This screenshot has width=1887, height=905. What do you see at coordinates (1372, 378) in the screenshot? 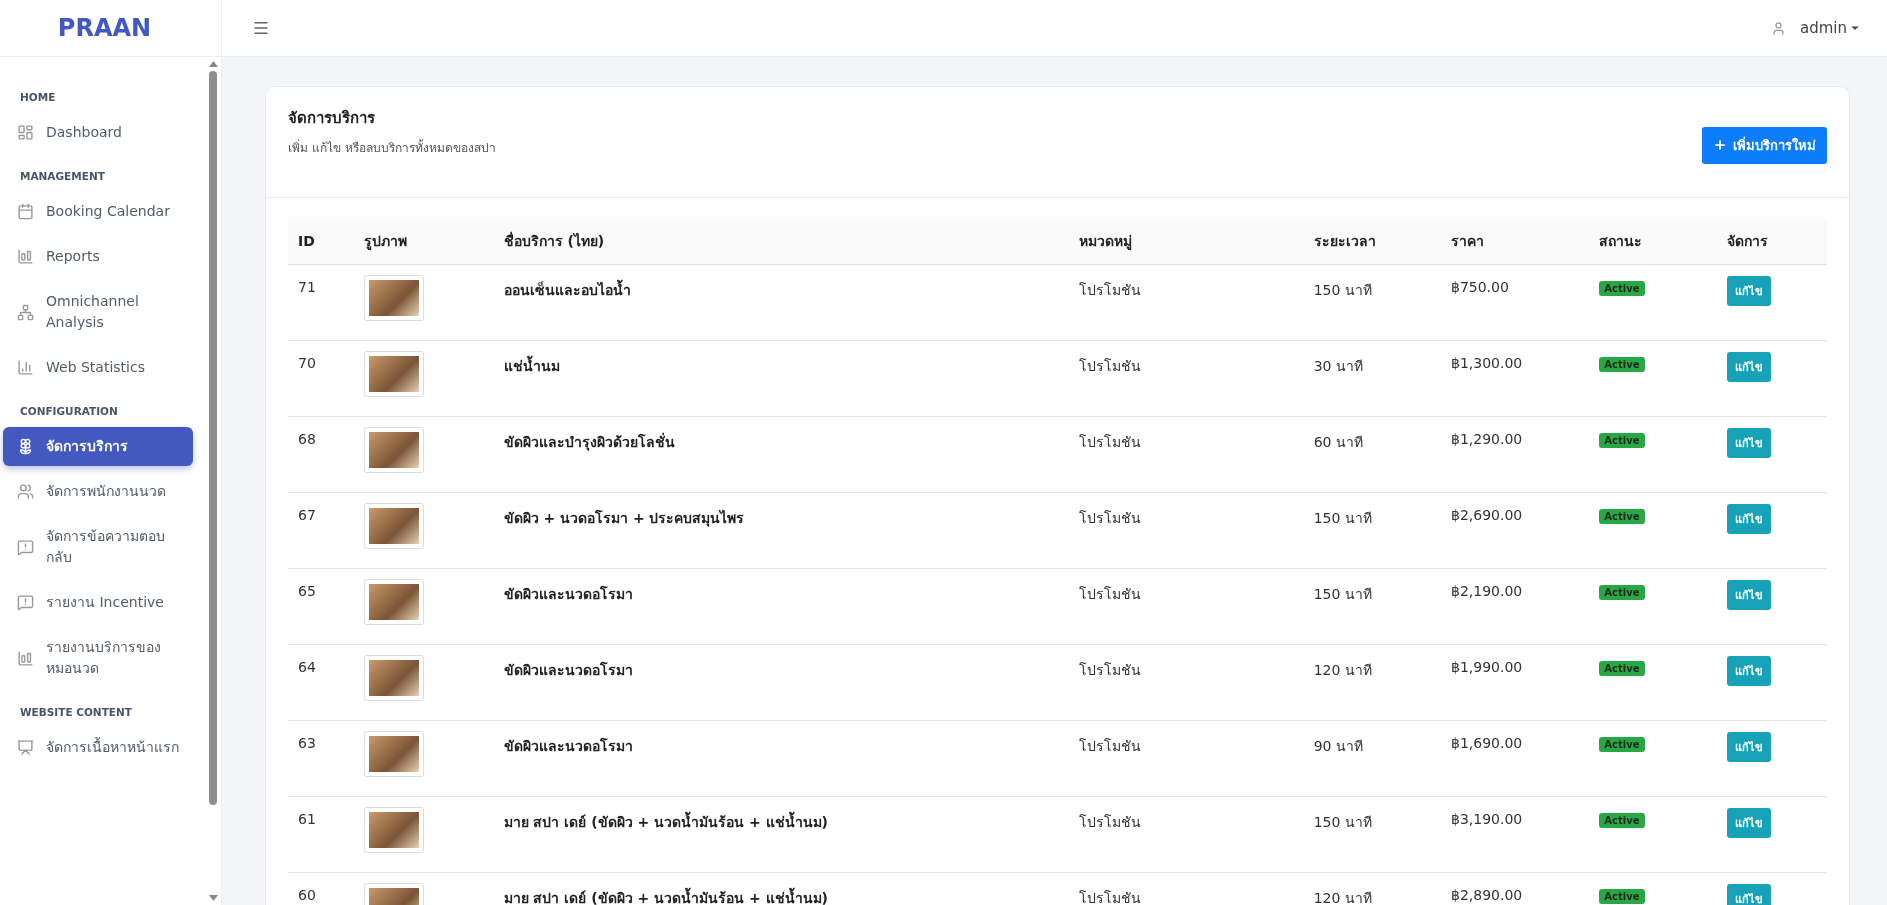
I see `table-cell: 30 นาที` at bounding box center [1372, 378].